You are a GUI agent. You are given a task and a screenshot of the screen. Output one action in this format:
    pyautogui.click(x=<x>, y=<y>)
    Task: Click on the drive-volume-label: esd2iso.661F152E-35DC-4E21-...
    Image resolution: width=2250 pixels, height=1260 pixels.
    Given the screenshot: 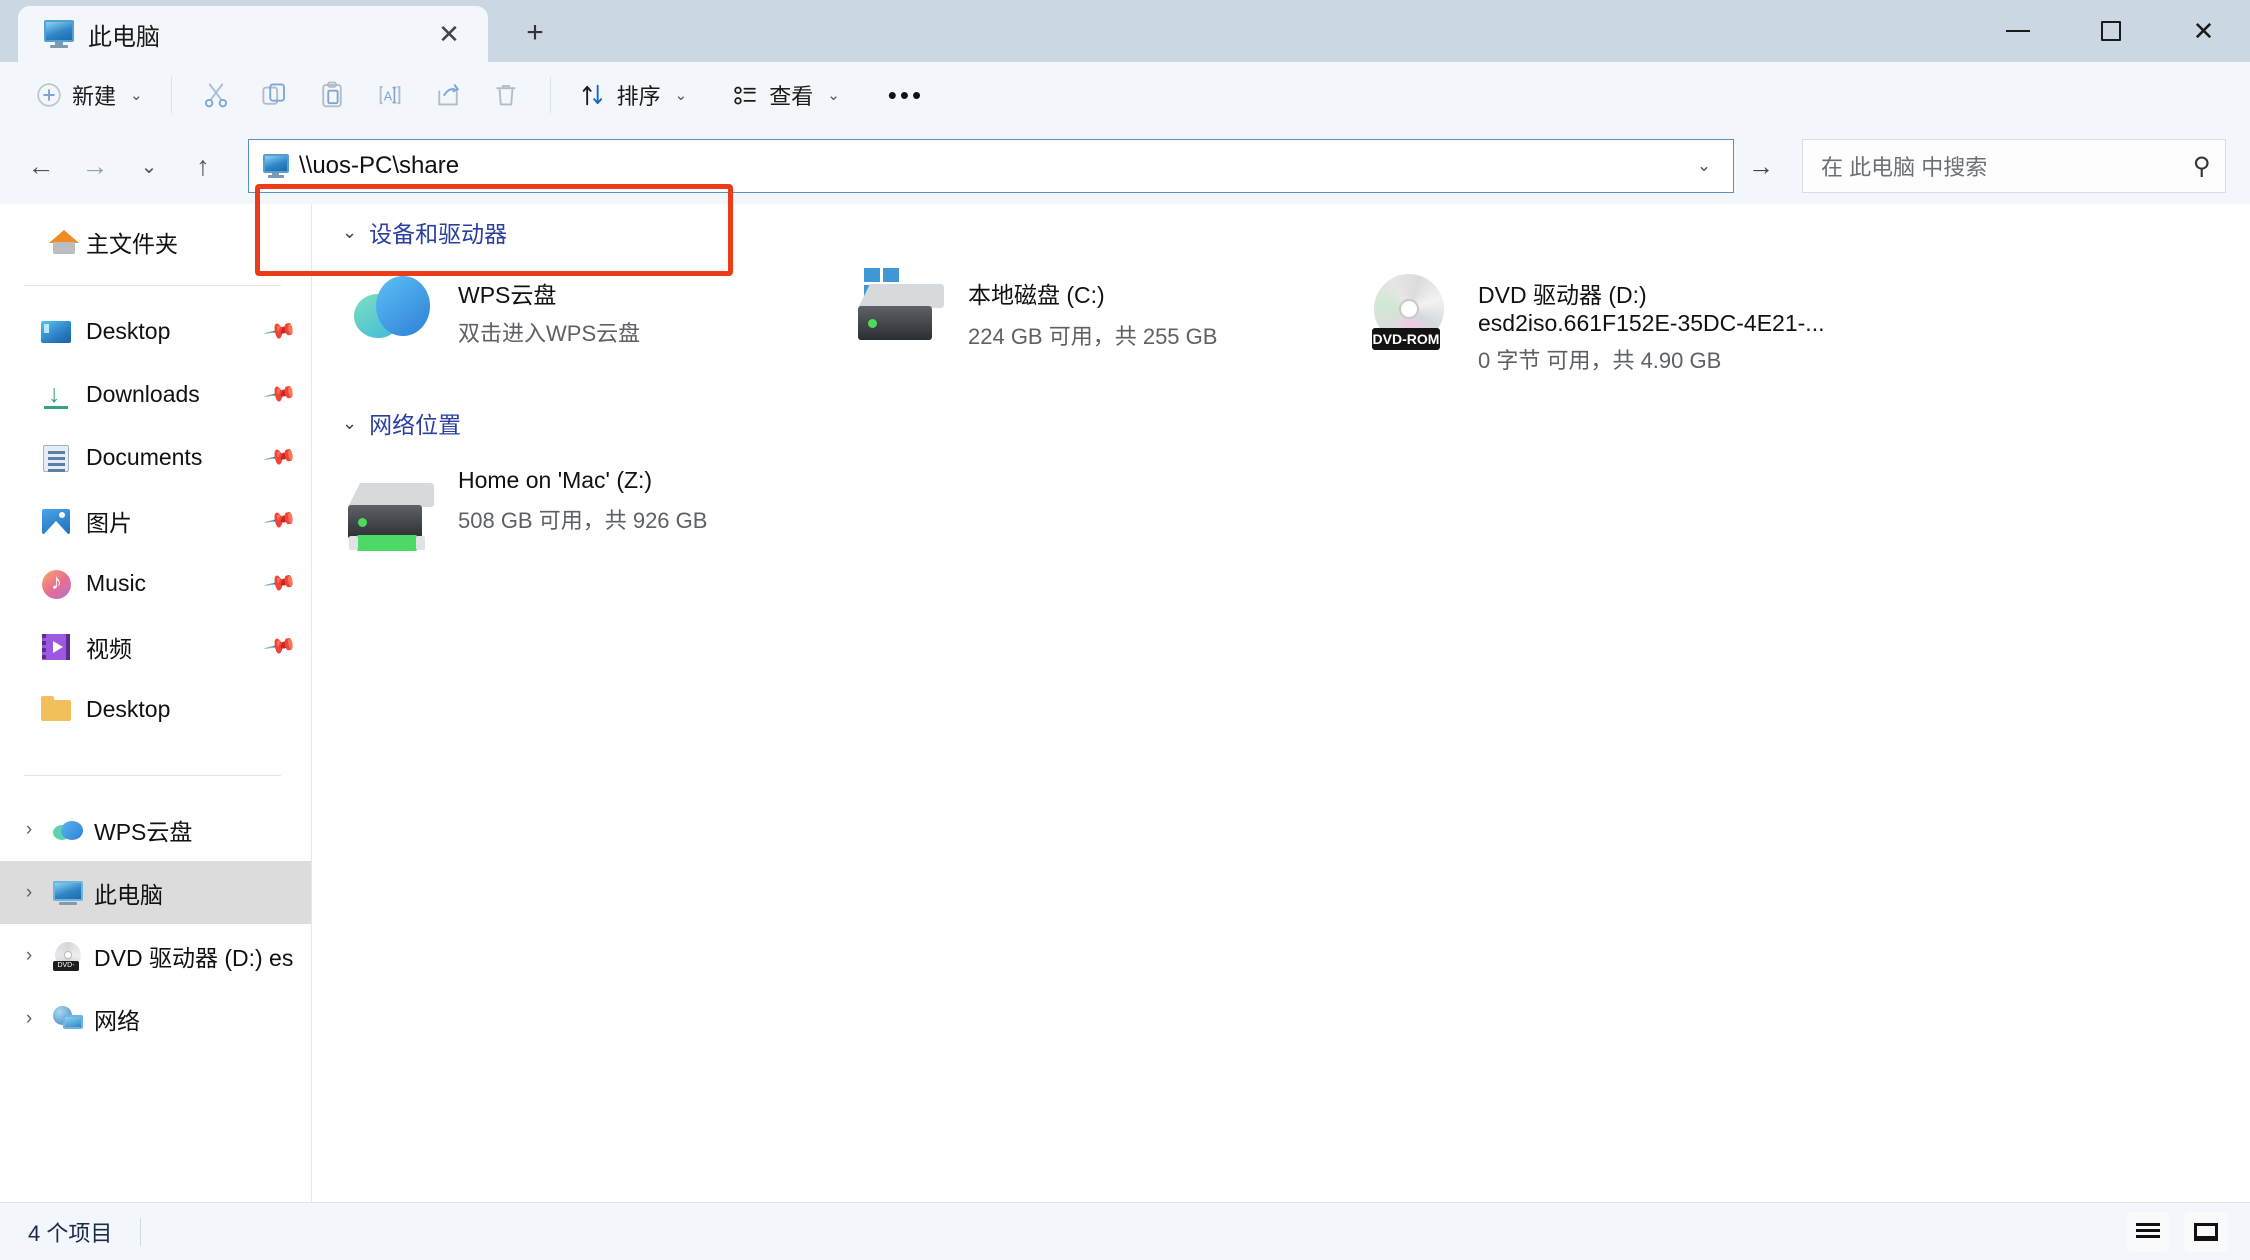 What is the action you would take?
    pyautogui.click(x=1651, y=323)
    